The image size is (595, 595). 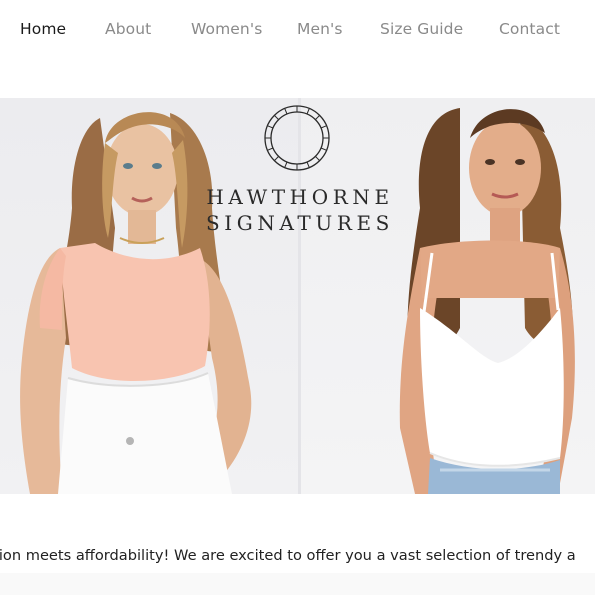 What do you see at coordinates (43, 29) in the screenshot?
I see `nav-home-link: Home` at bounding box center [43, 29].